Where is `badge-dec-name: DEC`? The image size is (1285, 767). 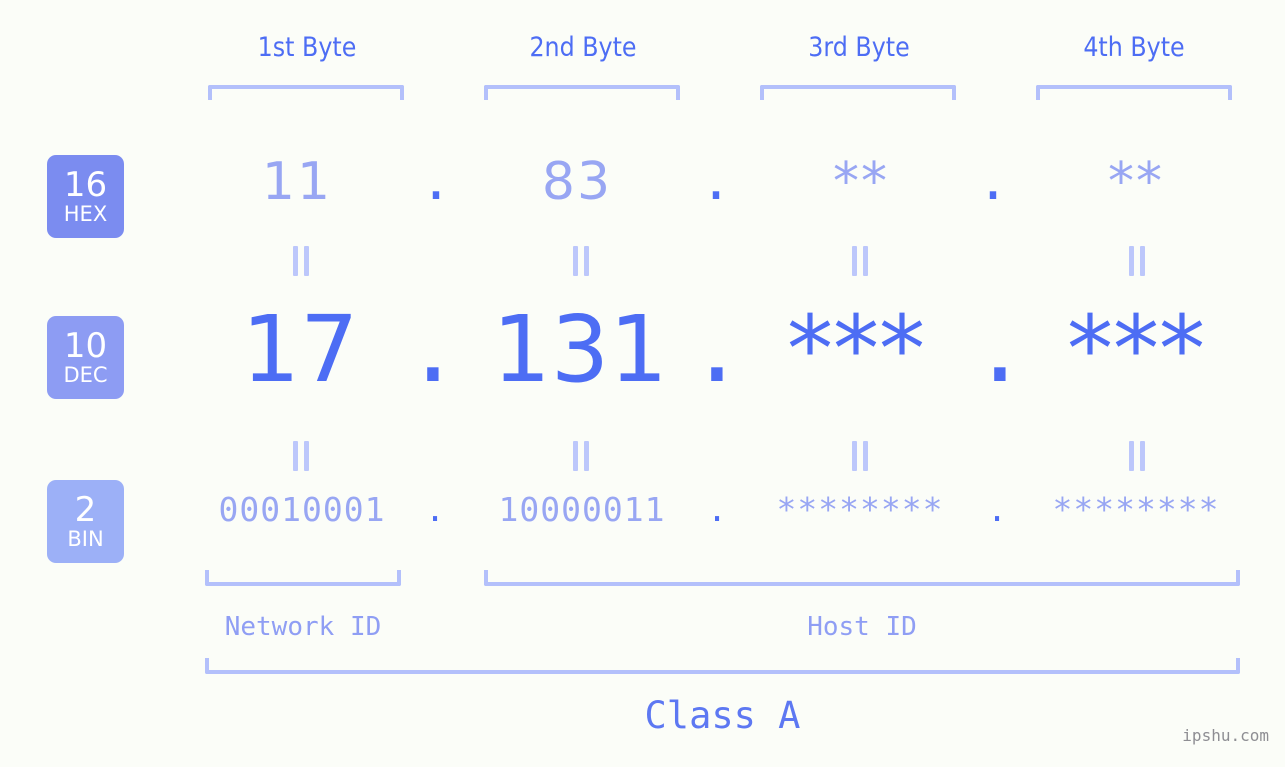 badge-dec-name: DEC is located at coordinates (85, 375).